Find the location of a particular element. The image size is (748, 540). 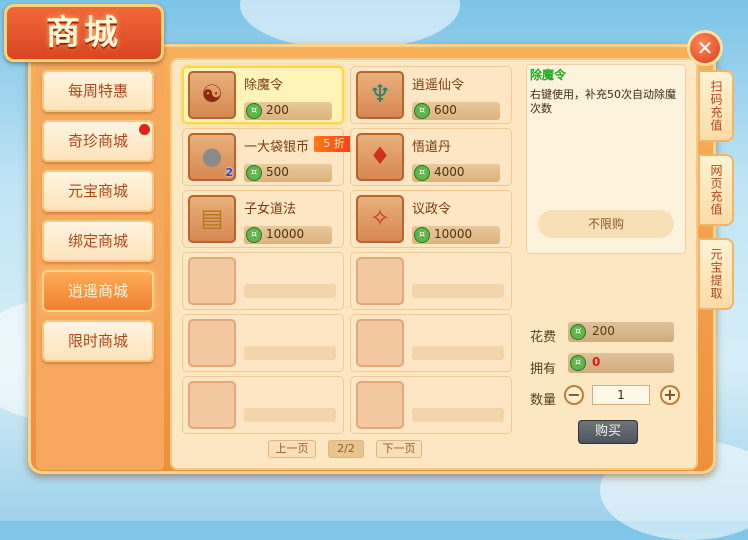

buy-button: 购买 is located at coordinates (608, 432).